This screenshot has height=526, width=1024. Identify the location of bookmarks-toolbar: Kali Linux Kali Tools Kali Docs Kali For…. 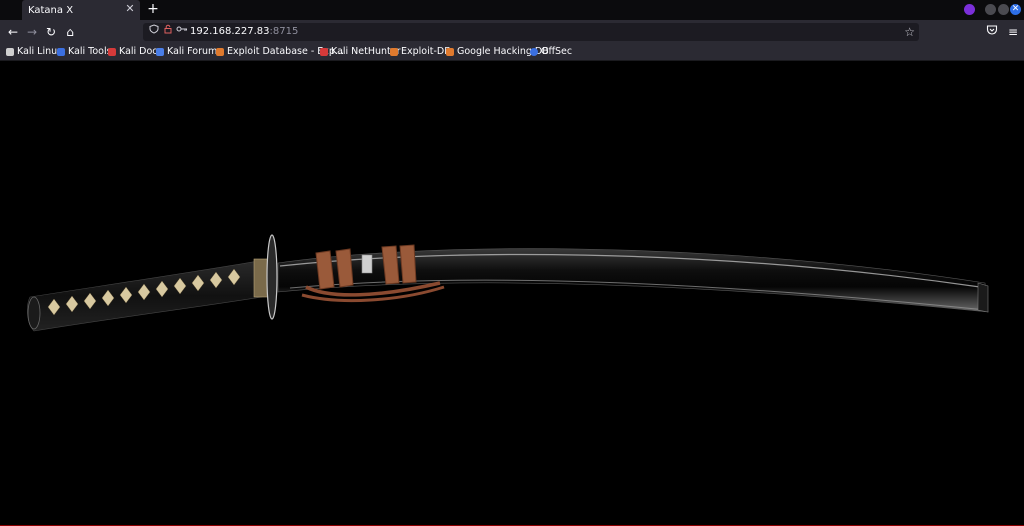
(512, 52).